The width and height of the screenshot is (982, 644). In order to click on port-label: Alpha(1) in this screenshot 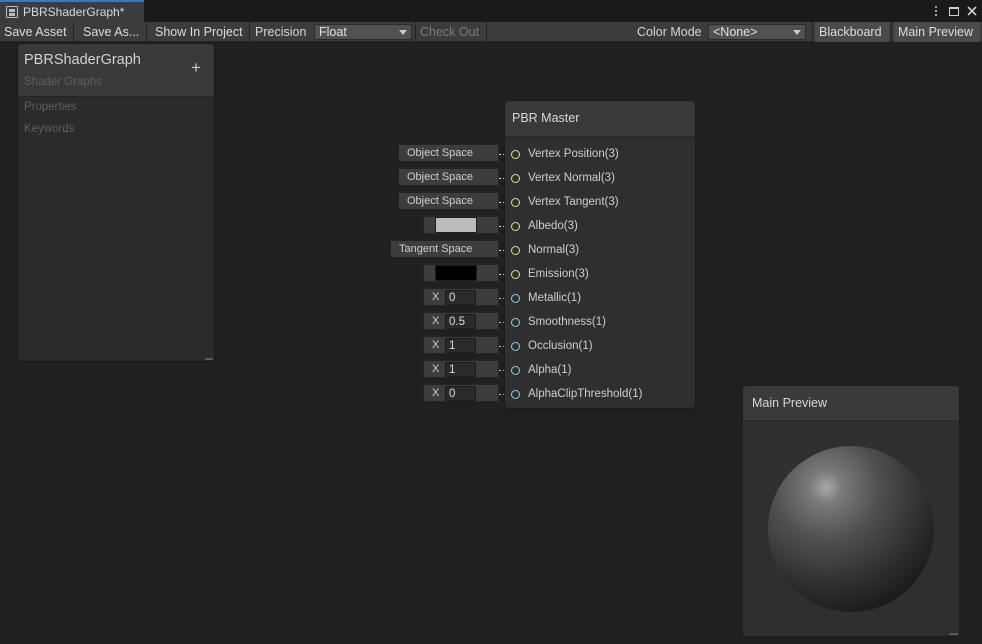, I will do `click(550, 370)`.